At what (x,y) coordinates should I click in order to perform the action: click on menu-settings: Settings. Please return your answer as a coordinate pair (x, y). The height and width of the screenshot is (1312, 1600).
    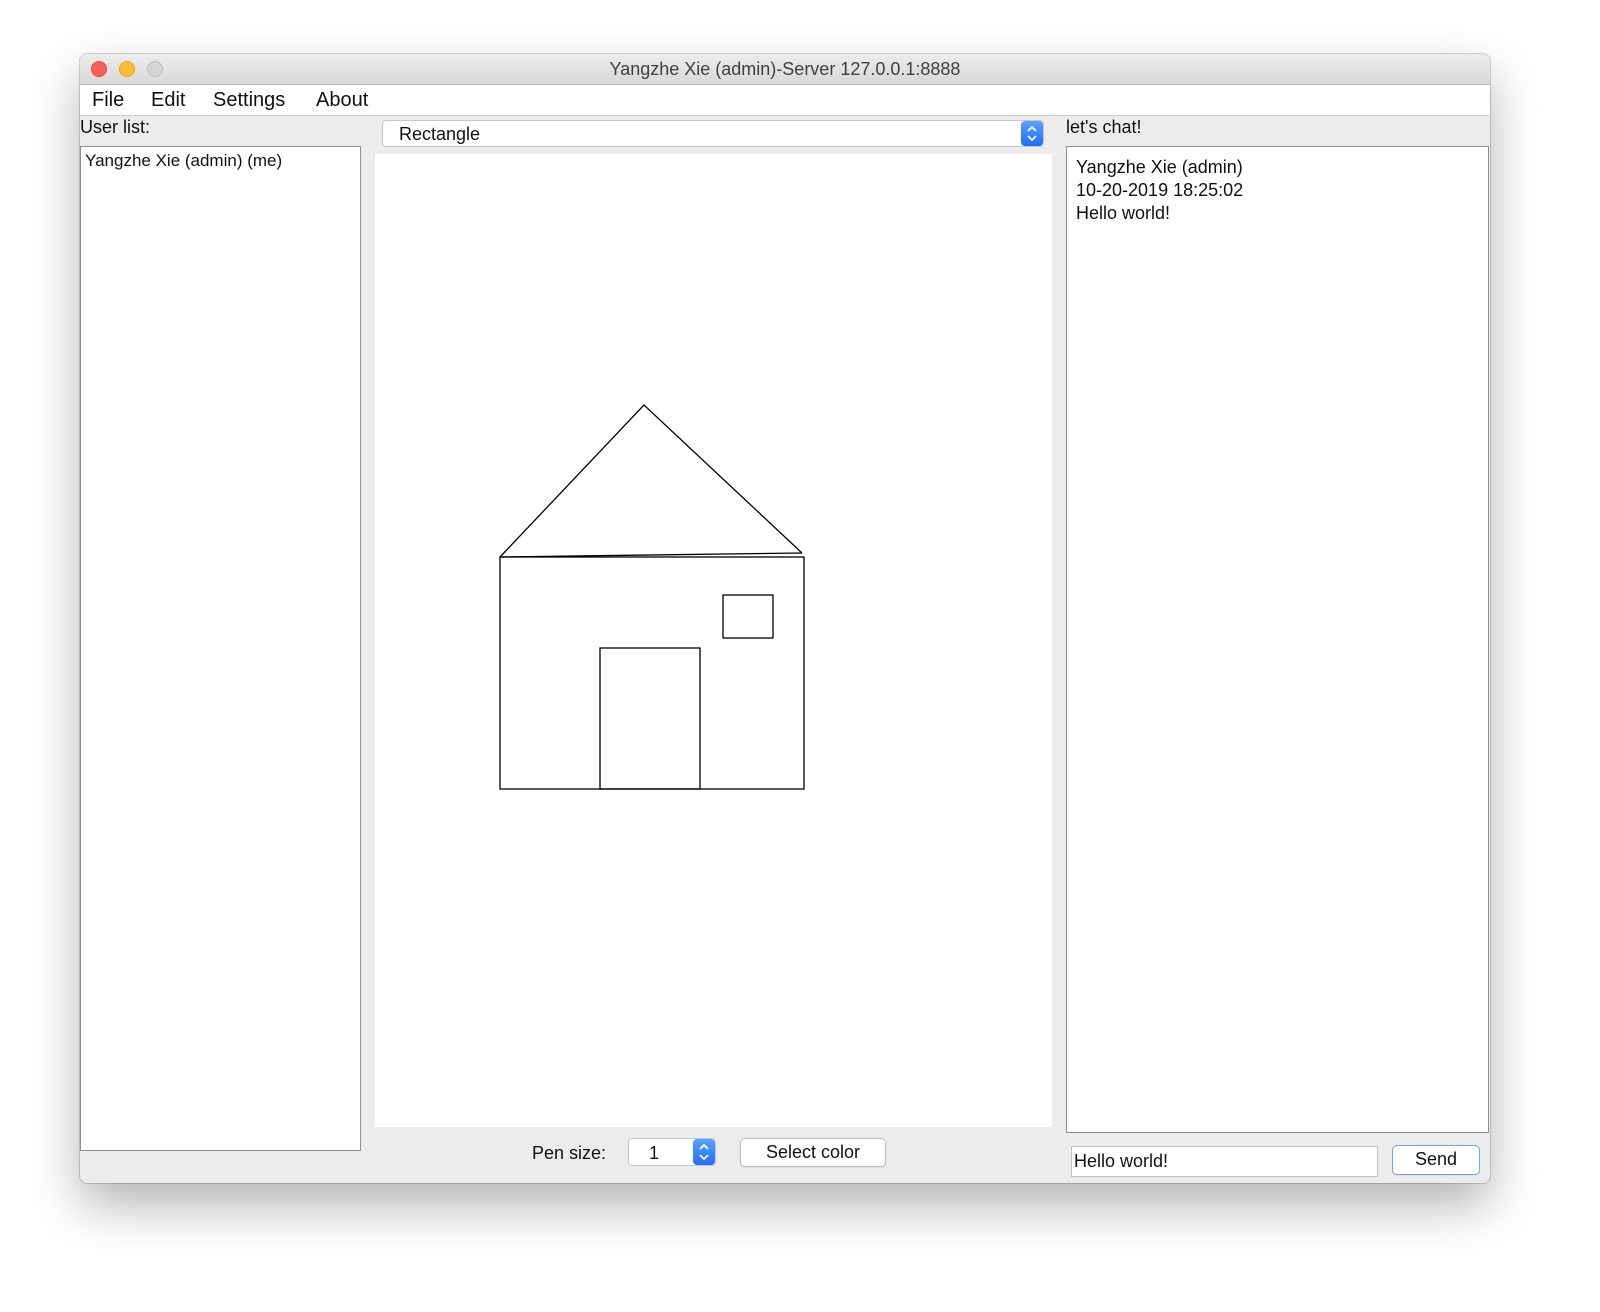
    Looking at the image, I should click on (249, 100).